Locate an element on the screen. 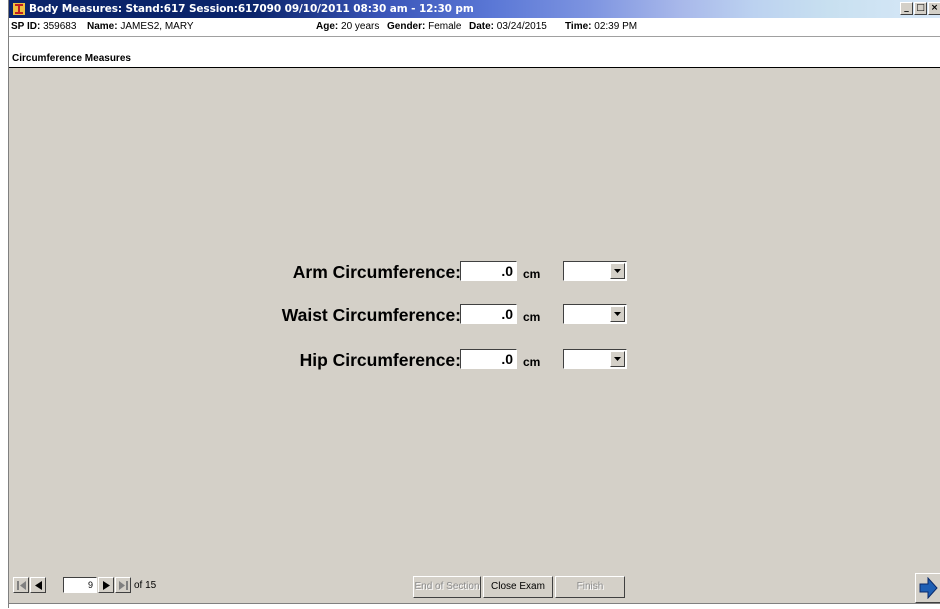 This screenshot has height=609, width=940. waist-circumference-input: .0 is located at coordinates (488, 314).